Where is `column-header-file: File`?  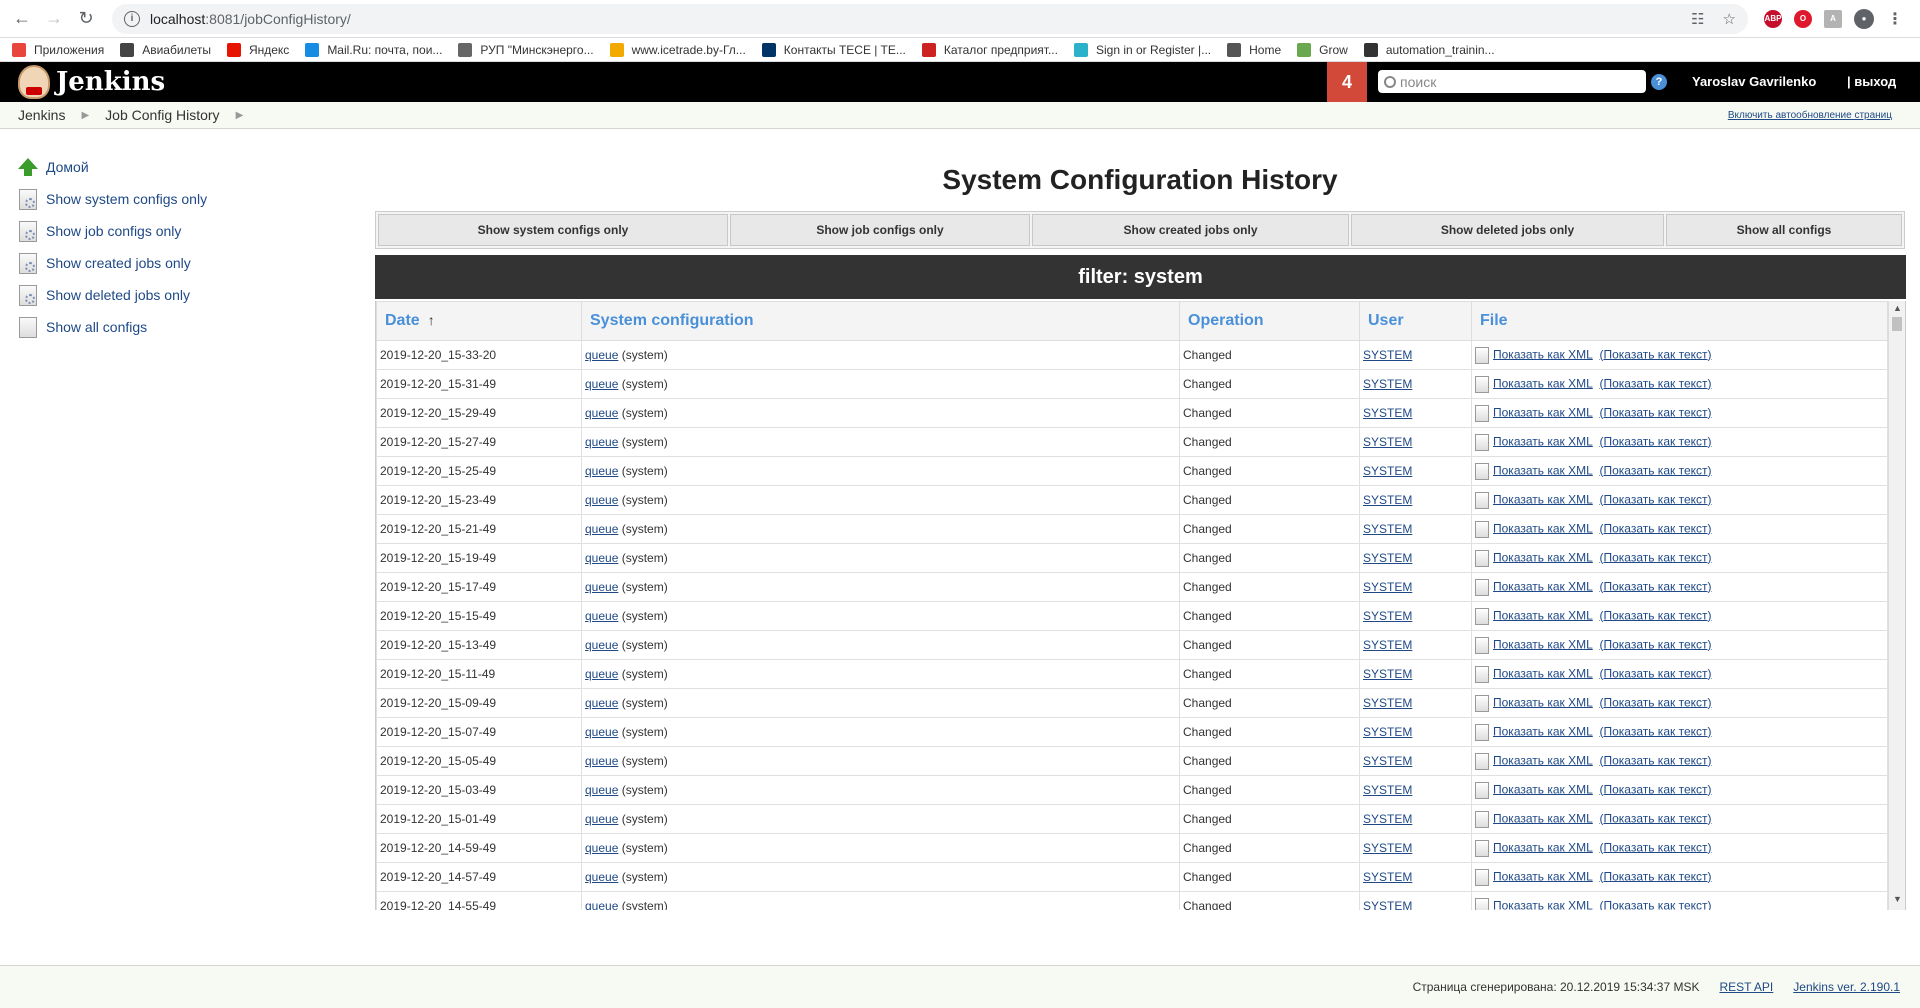
column-header-file: File is located at coordinates (1679, 321).